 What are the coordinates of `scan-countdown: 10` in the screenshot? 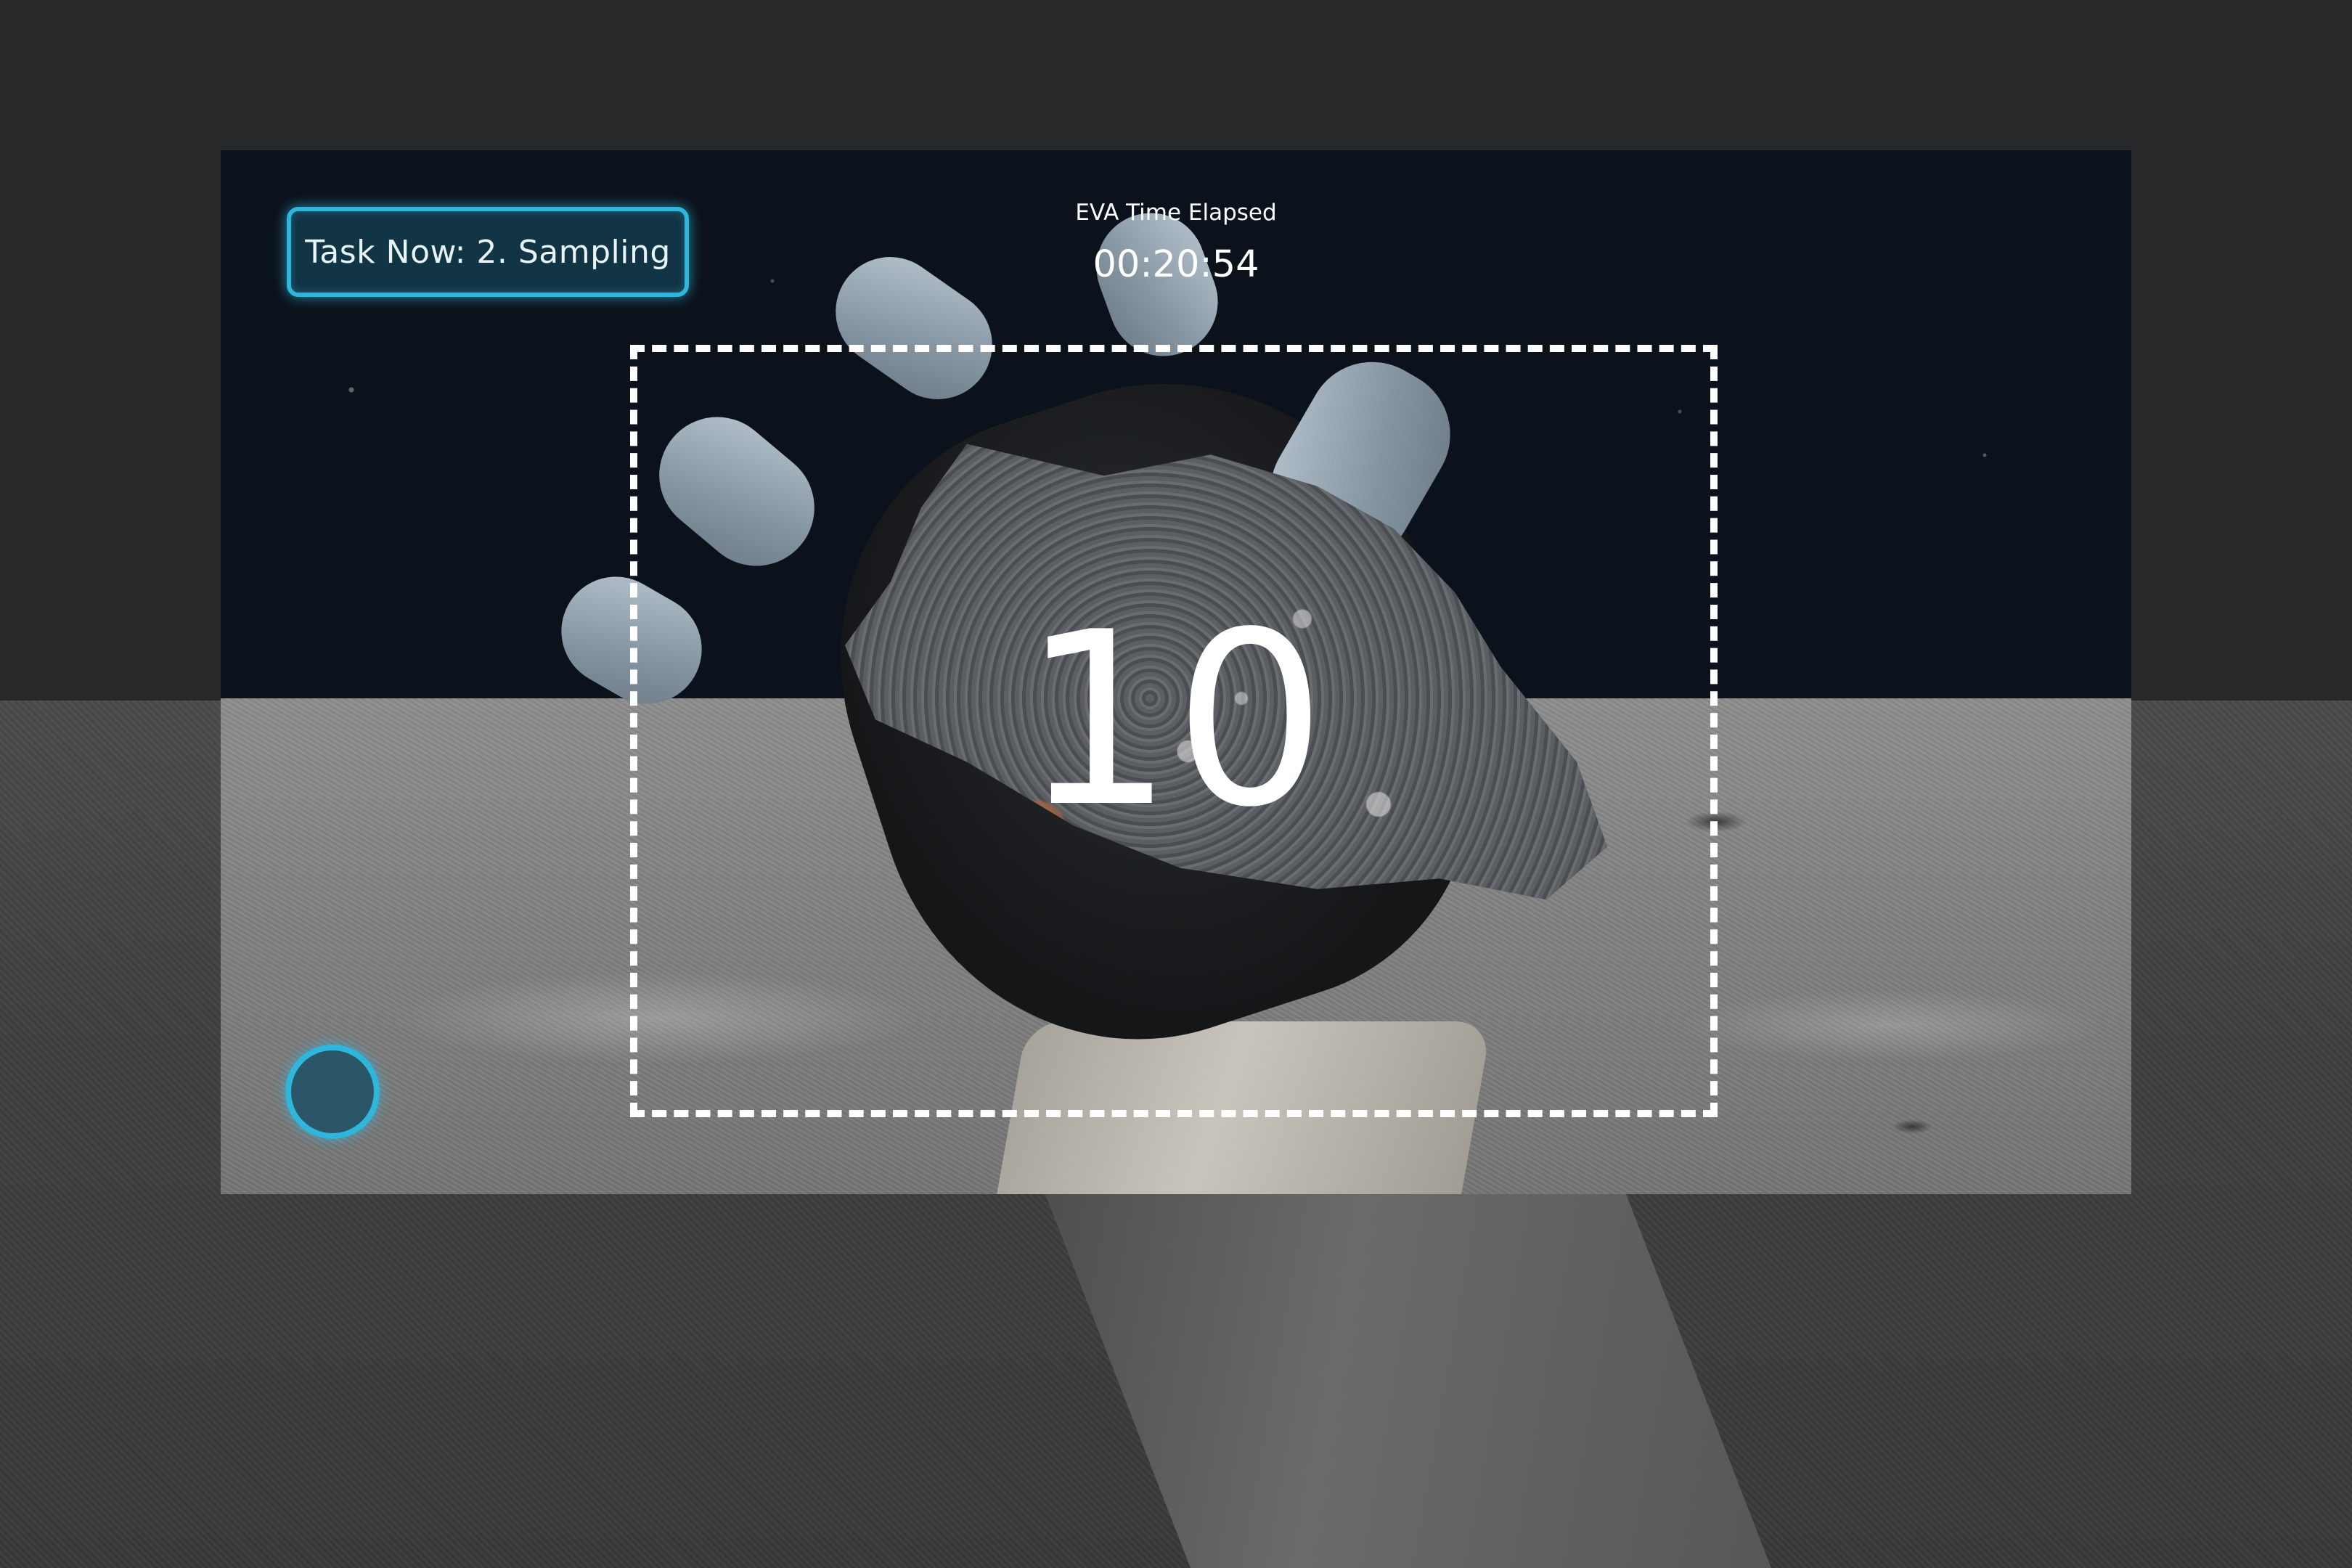 It's located at (1174, 720).